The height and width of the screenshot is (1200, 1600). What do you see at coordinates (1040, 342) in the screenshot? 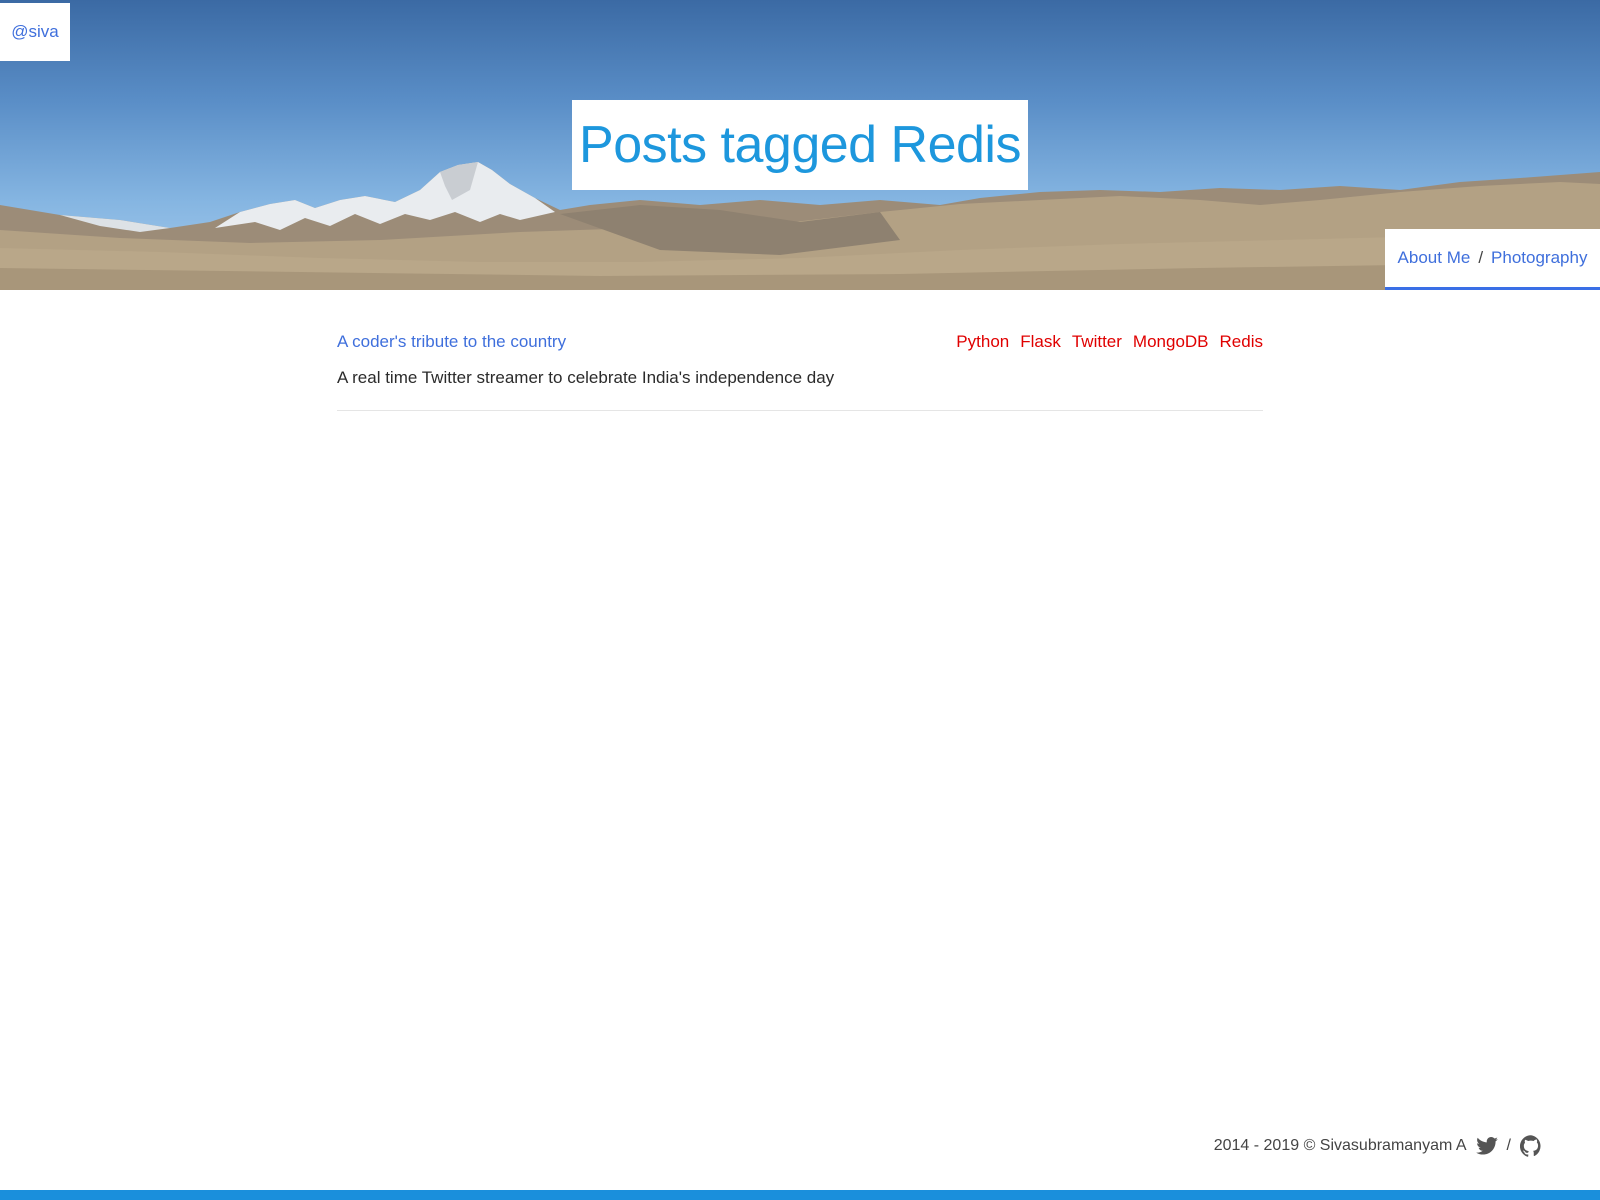
I see `tag-flask-link: Flask` at bounding box center [1040, 342].